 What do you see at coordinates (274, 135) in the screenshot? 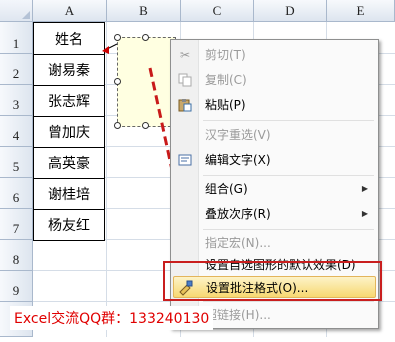
I see `menu-item-hanzi-reselect: 汉字重选(V)` at bounding box center [274, 135].